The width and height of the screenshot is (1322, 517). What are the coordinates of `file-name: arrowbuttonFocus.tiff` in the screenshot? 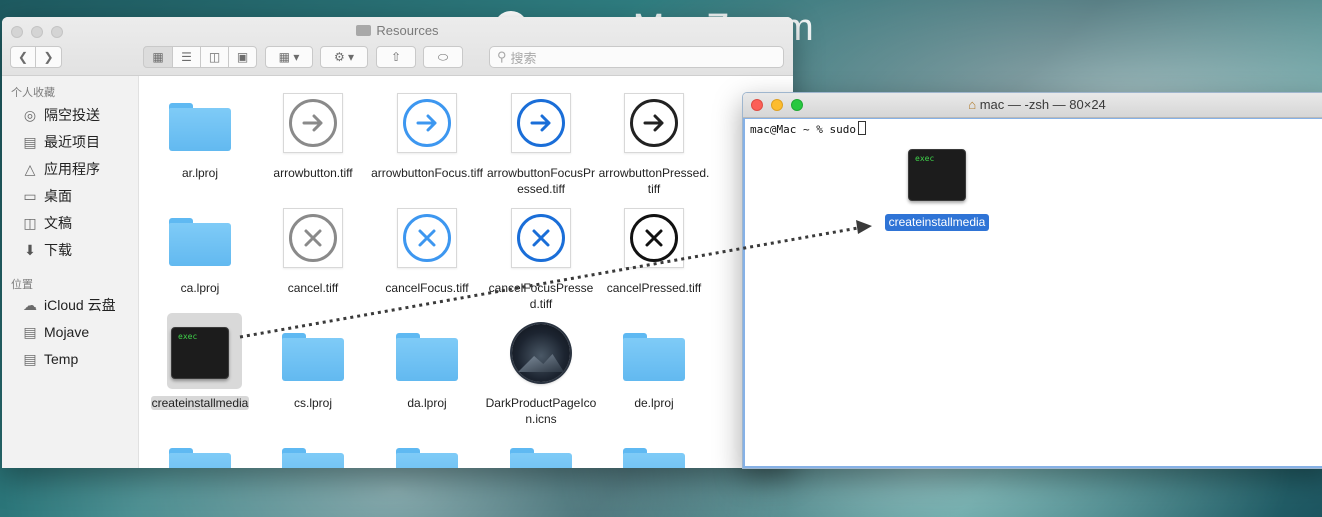 It's located at (427, 173).